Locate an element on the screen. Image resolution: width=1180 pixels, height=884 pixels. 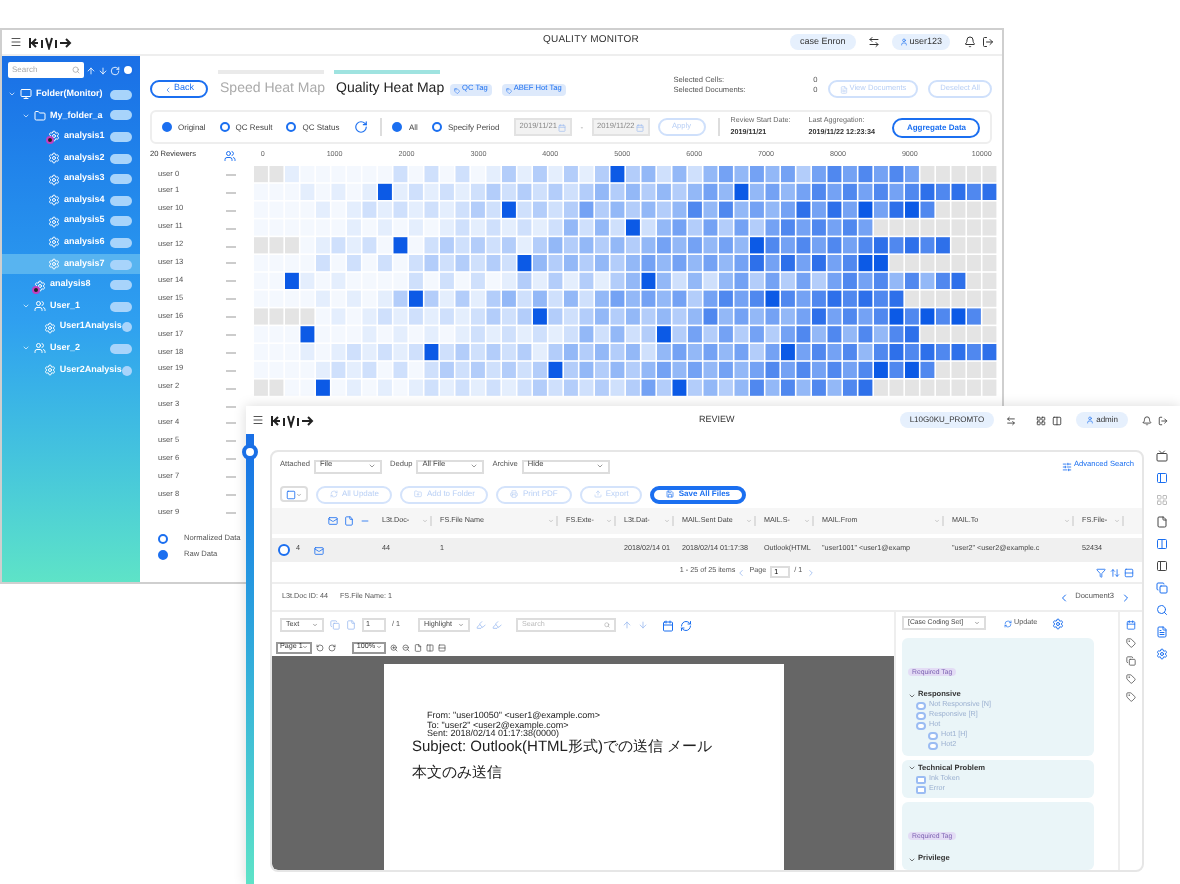
rotate-left-icon is located at coordinates (320, 647).